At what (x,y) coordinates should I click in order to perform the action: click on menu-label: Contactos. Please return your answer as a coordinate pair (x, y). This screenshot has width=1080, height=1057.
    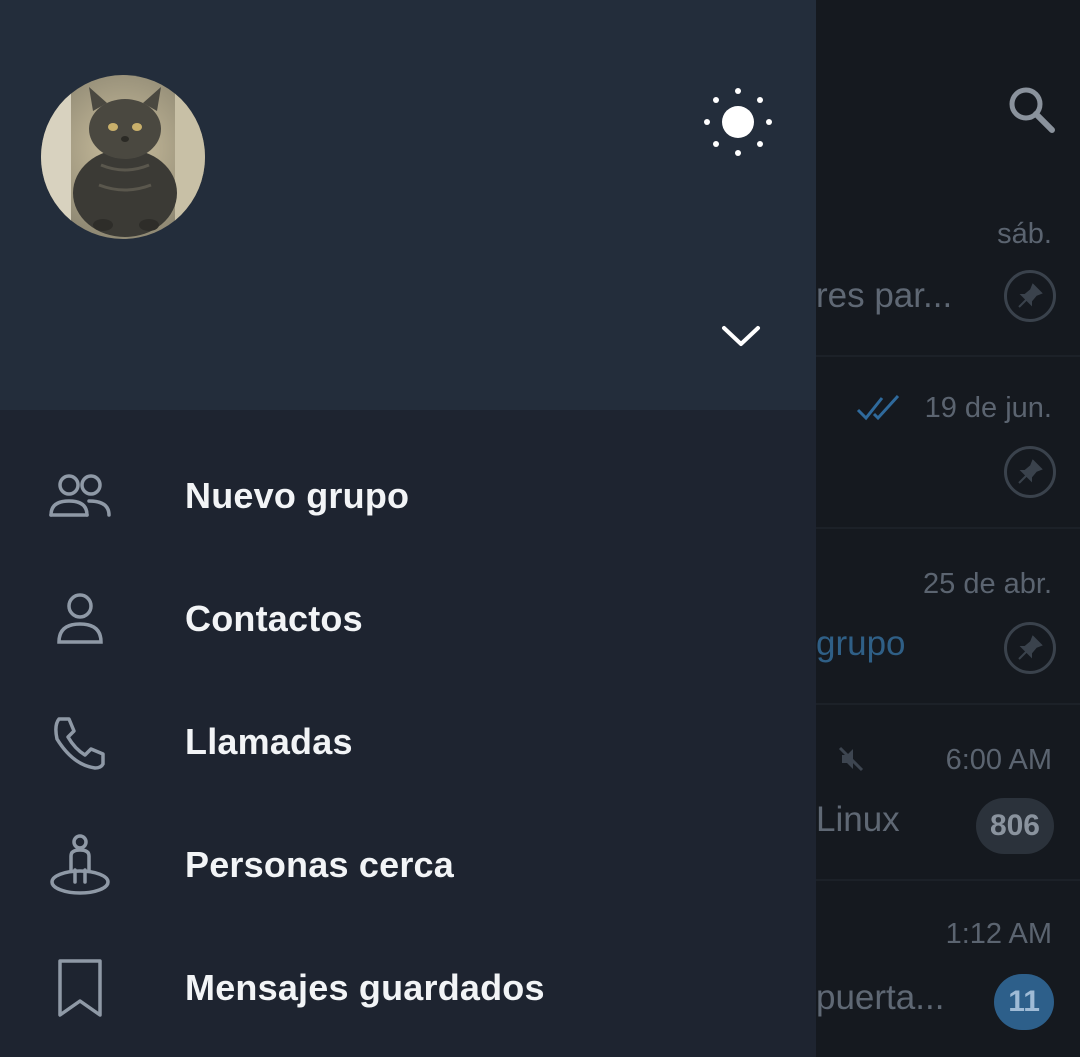
    Looking at the image, I should click on (274, 618).